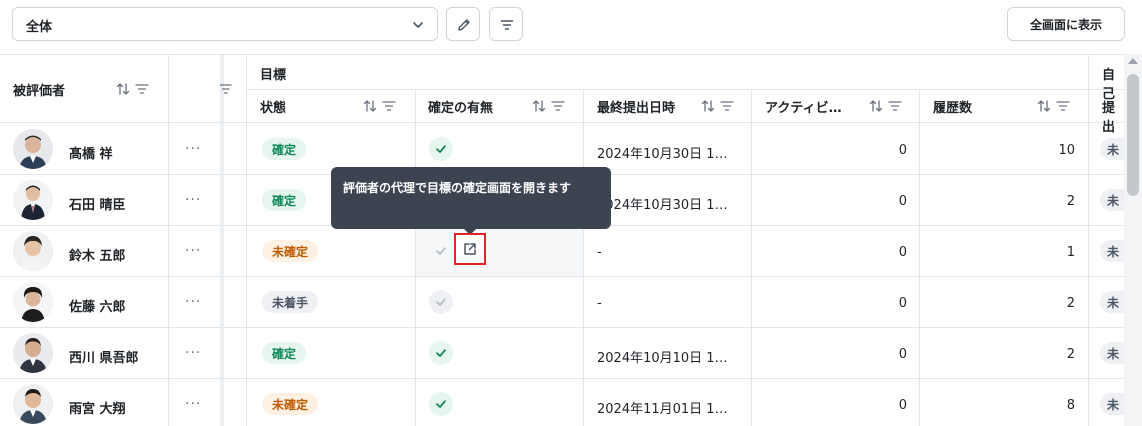 The height and width of the screenshot is (426, 1142). Describe the element at coordinates (571, 27) in the screenshot. I see `toolbar: 全体 全画面に表示` at that location.